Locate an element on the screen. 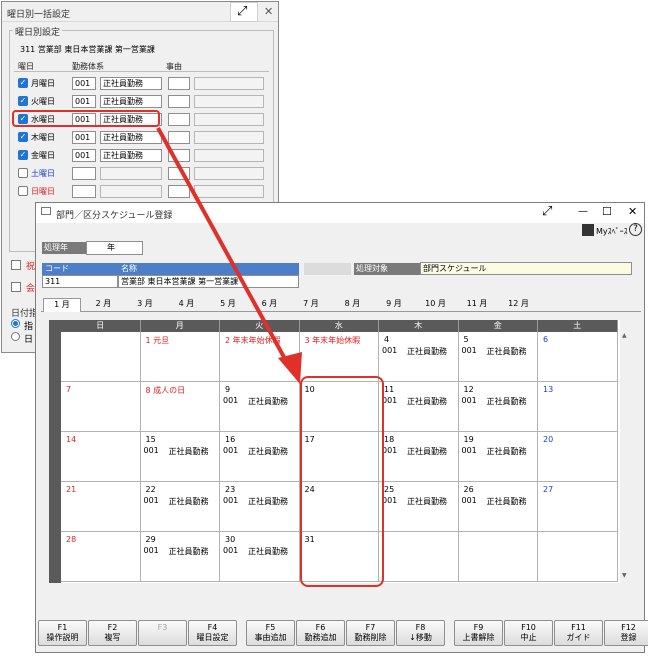 Image resolution: width=648 pixels, height=658 pixels. annotation-arrow is located at coordinates (229, 255).